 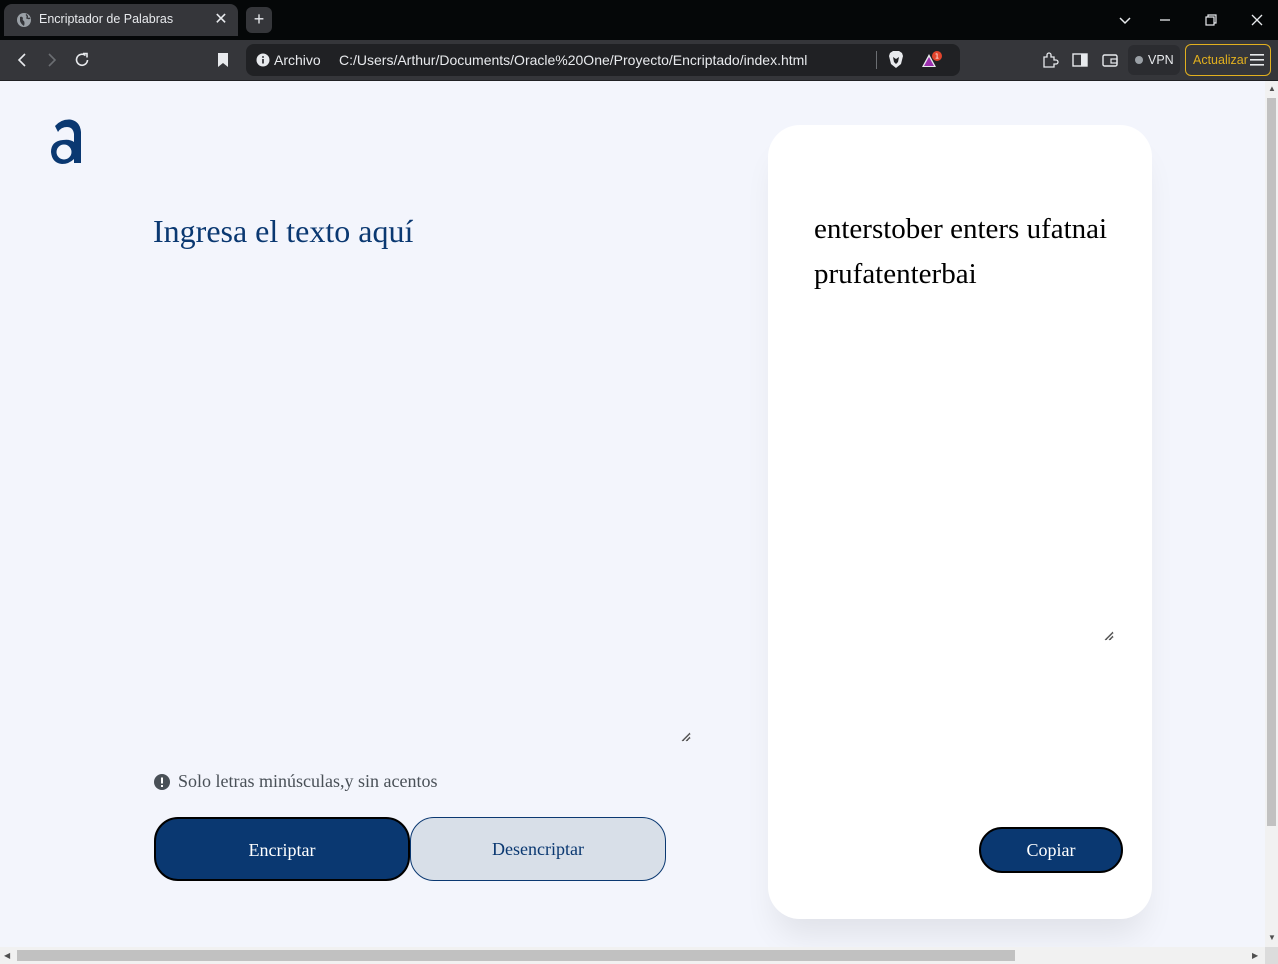 I want to click on vpn-label: VPN, so click(x=1161, y=60).